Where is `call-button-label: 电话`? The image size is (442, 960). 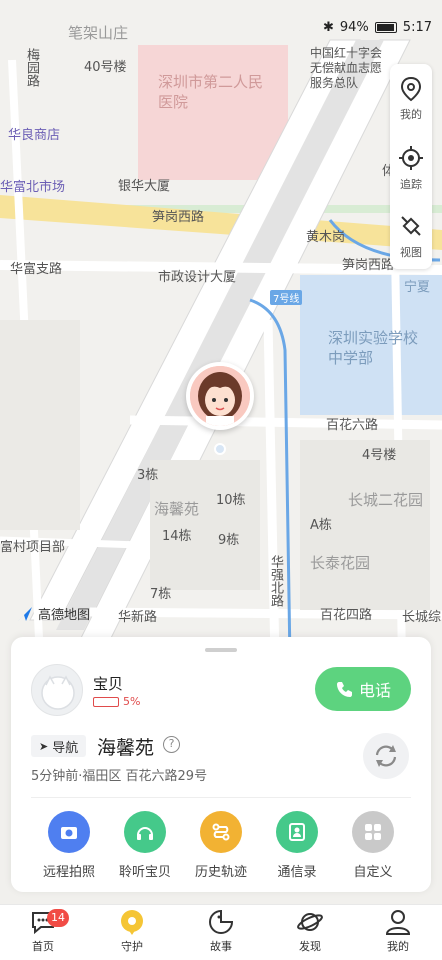
call-button-label: 电话 is located at coordinates (374, 690).